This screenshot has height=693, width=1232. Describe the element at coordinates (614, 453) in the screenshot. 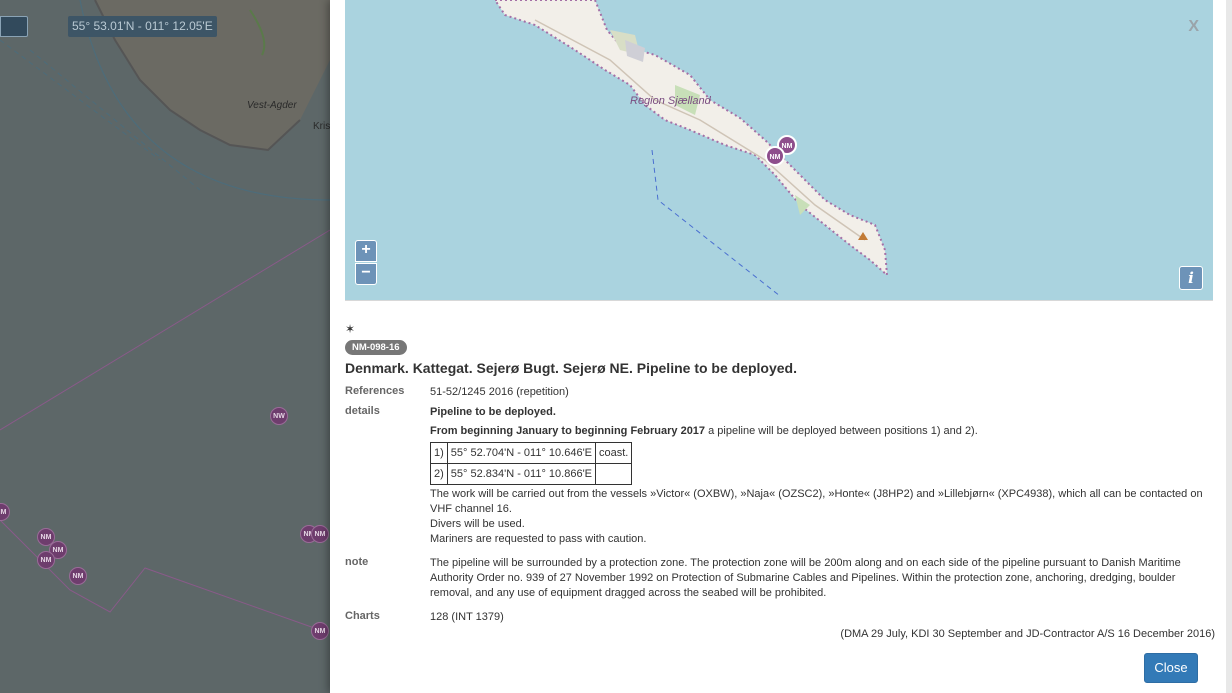

I see `position-note: coast.` at that location.